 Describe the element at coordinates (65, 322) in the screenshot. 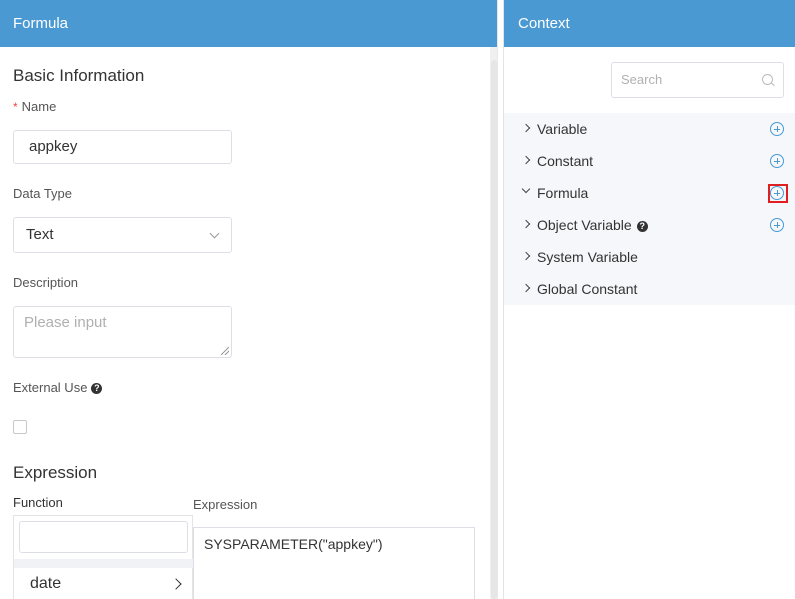

I see `description-placeholder: Please input` at that location.